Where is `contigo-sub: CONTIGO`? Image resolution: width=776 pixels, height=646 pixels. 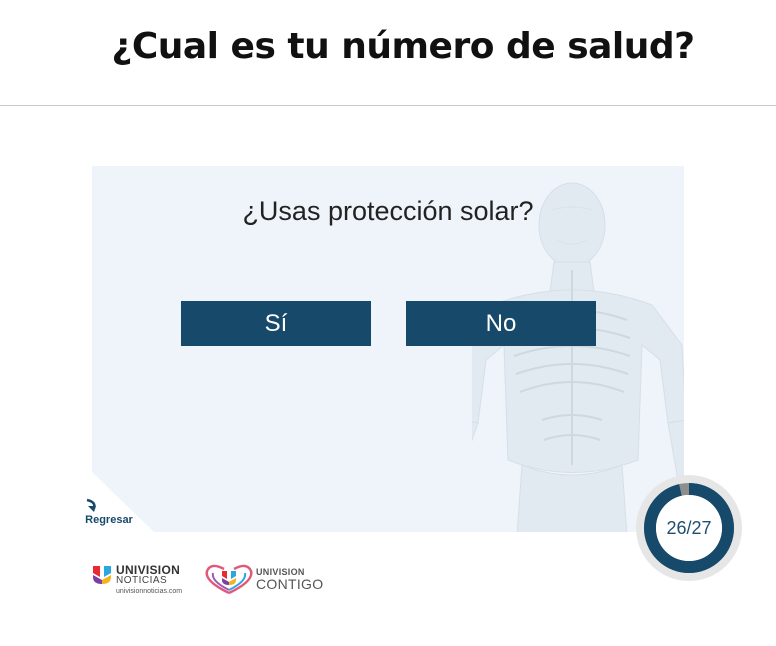 contigo-sub: CONTIGO is located at coordinates (290, 584).